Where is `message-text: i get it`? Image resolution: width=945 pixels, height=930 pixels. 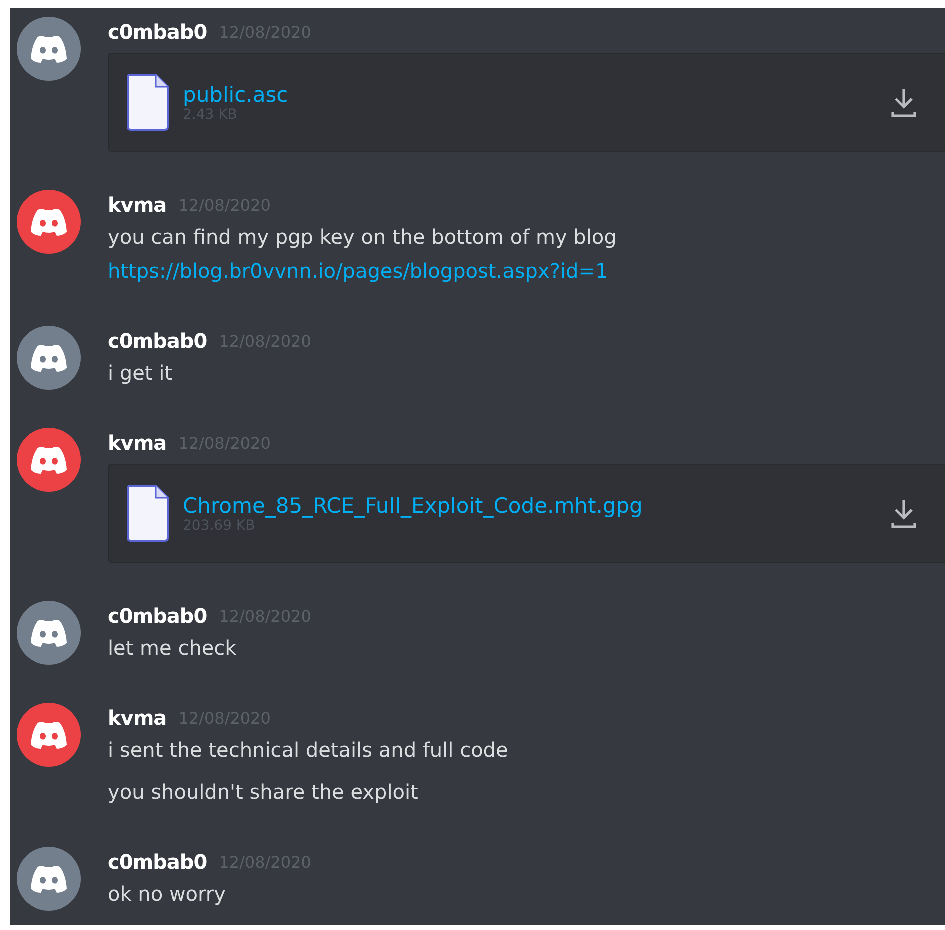
message-text: i get it is located at coordinates (141, 373).